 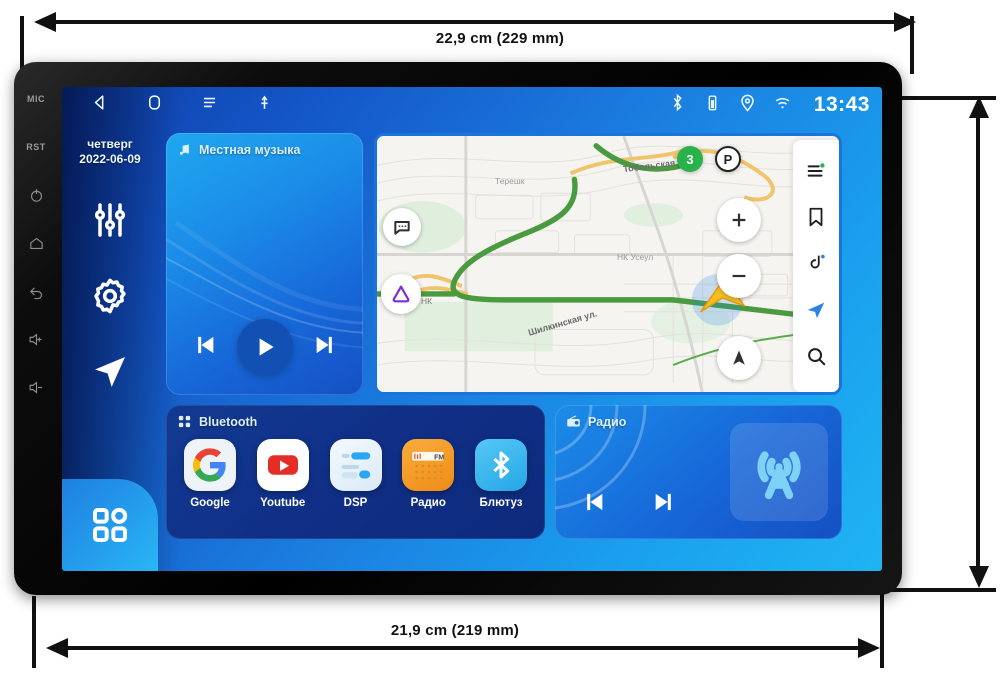 I want to click on dsp-icon, so click(x=355, y=465).